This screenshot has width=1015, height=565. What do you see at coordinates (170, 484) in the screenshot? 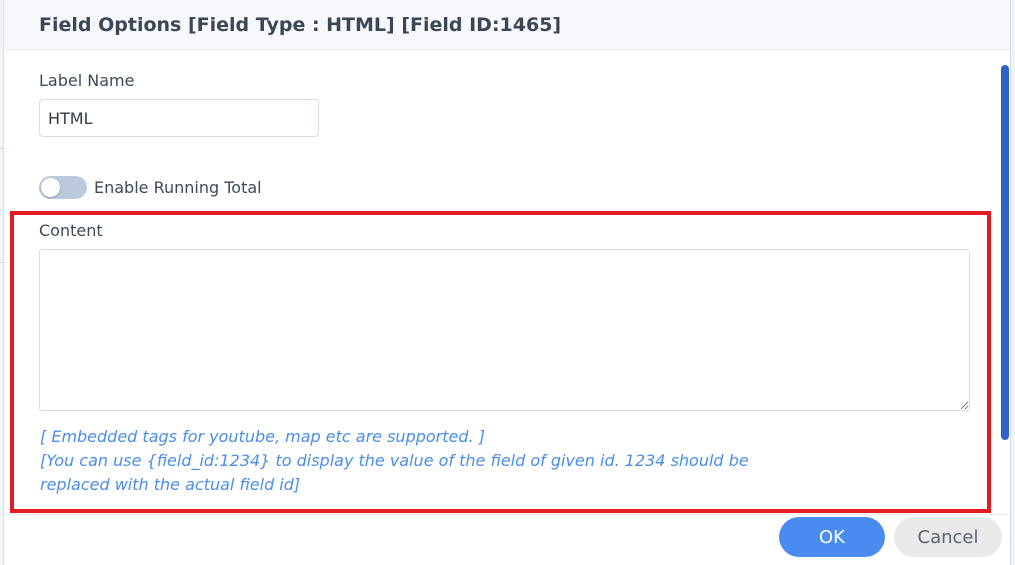
I see `content-hint-field-id-cont: replaced with the actual field id]` at bounding box center [170, 484].